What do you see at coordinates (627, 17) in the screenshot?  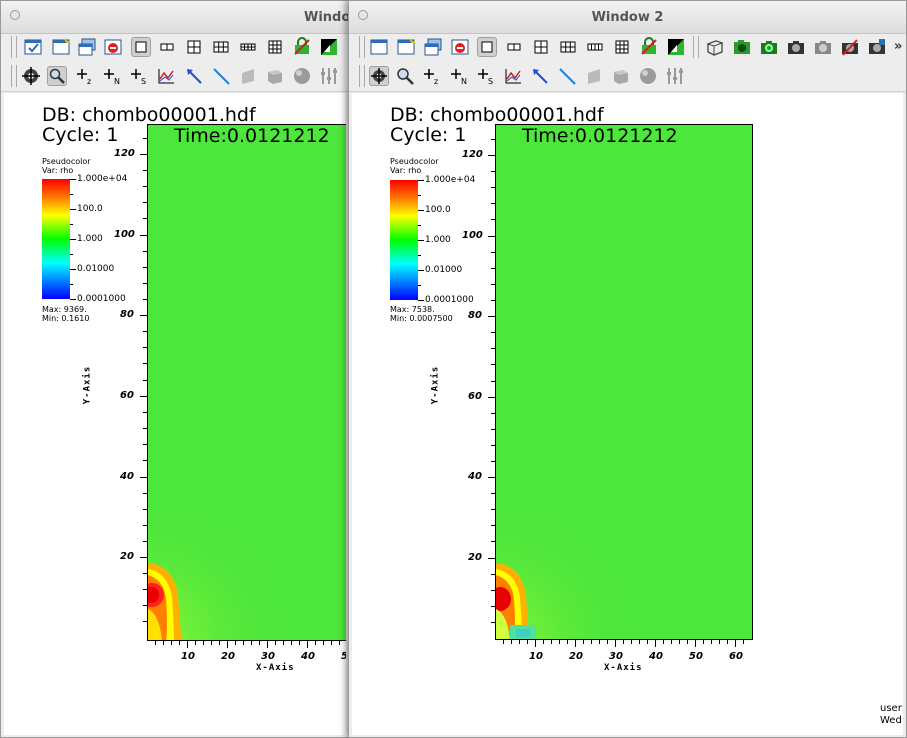 I see `title-bar: Window 2` at bounding box center [627, 17].